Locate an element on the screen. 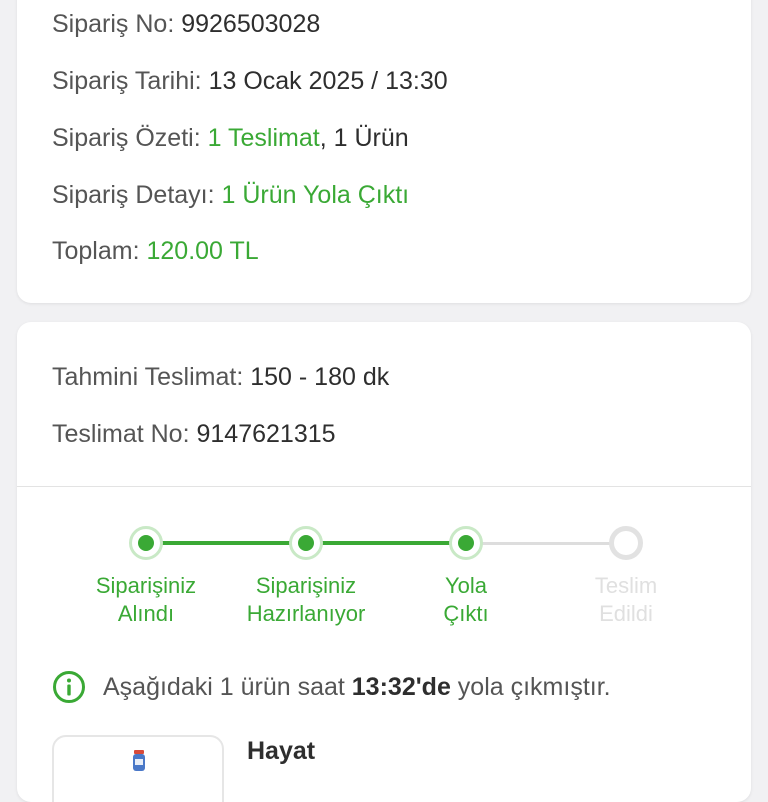  order-detail-row: Sipariş Detayı: 1 Ürün Yola Çıktı is located at coordinates (230, 195).